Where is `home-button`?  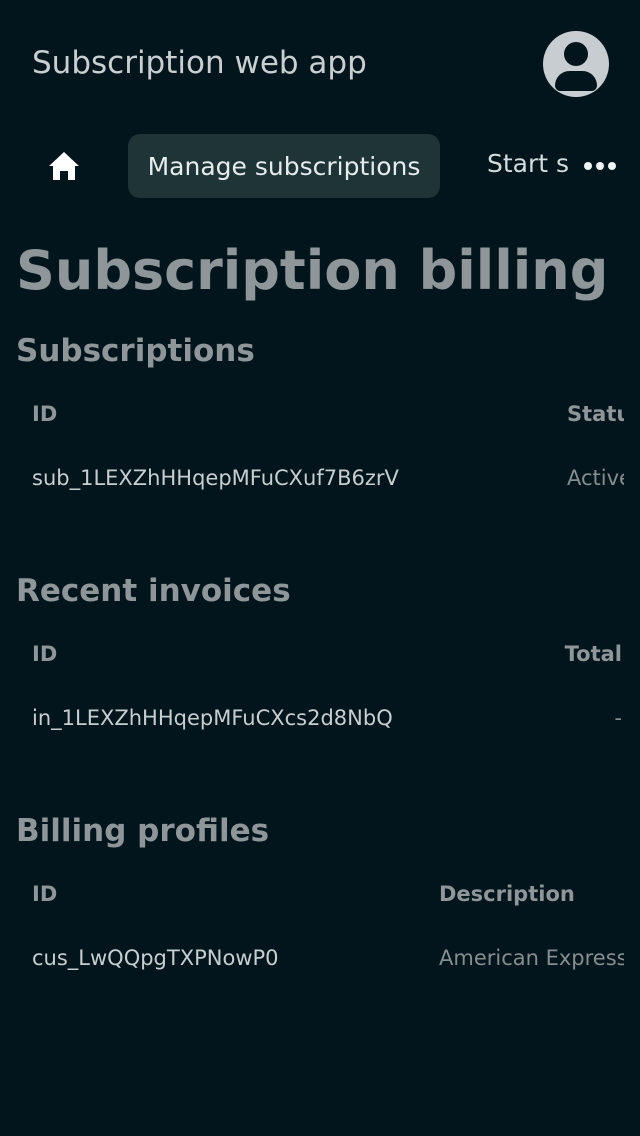
home-button is located at coordinates (64, 166).